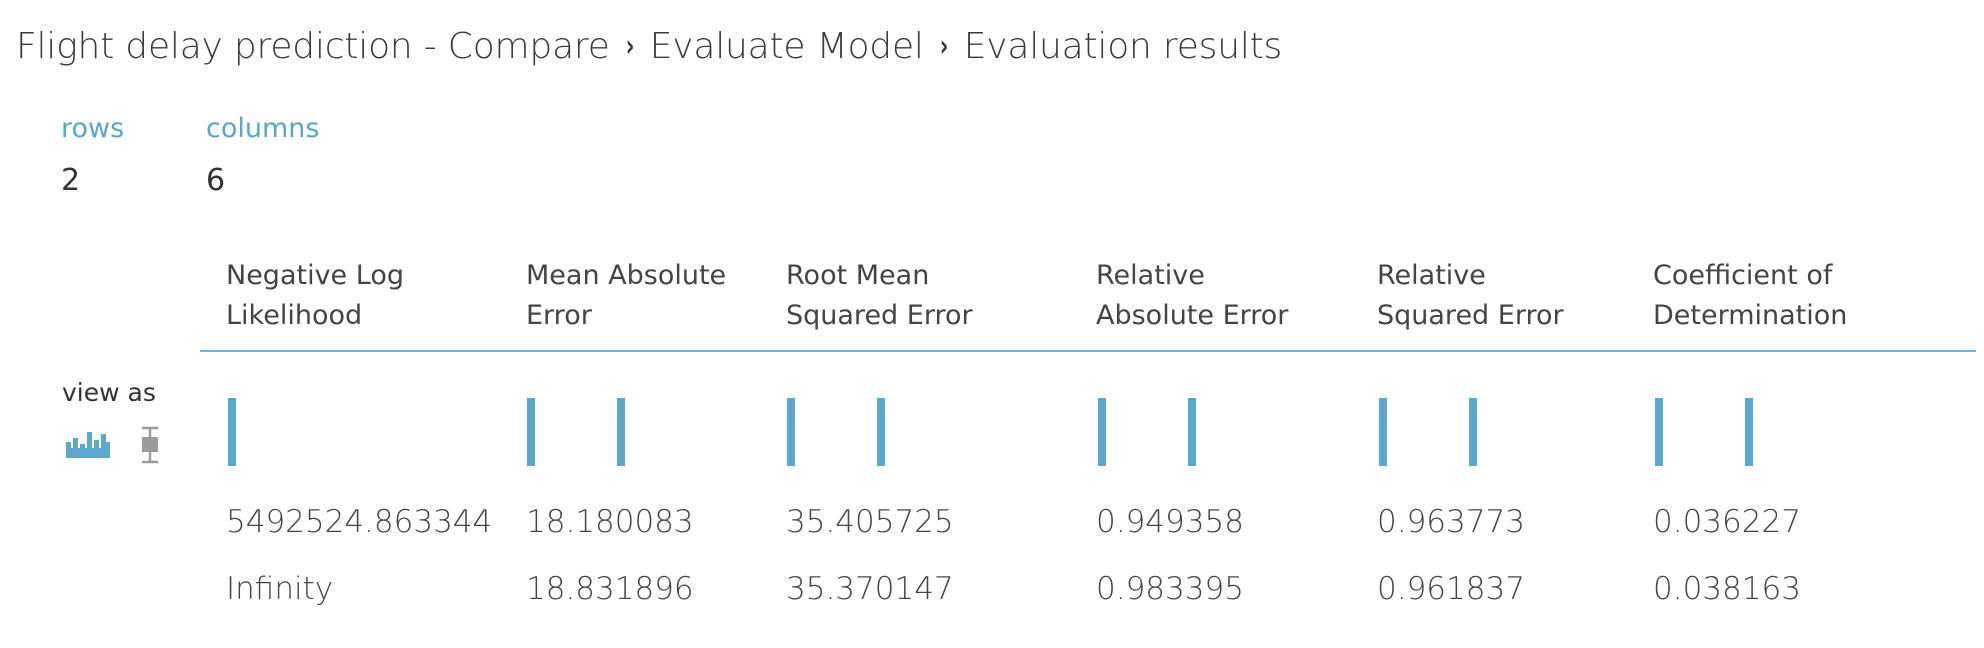 This screenshot has height=648, width=1984. Describe the element at coordinates (1192, 296) in the screenshot. I see `column-header-relative-absolute-error: Relative Absolute Error` at that location.